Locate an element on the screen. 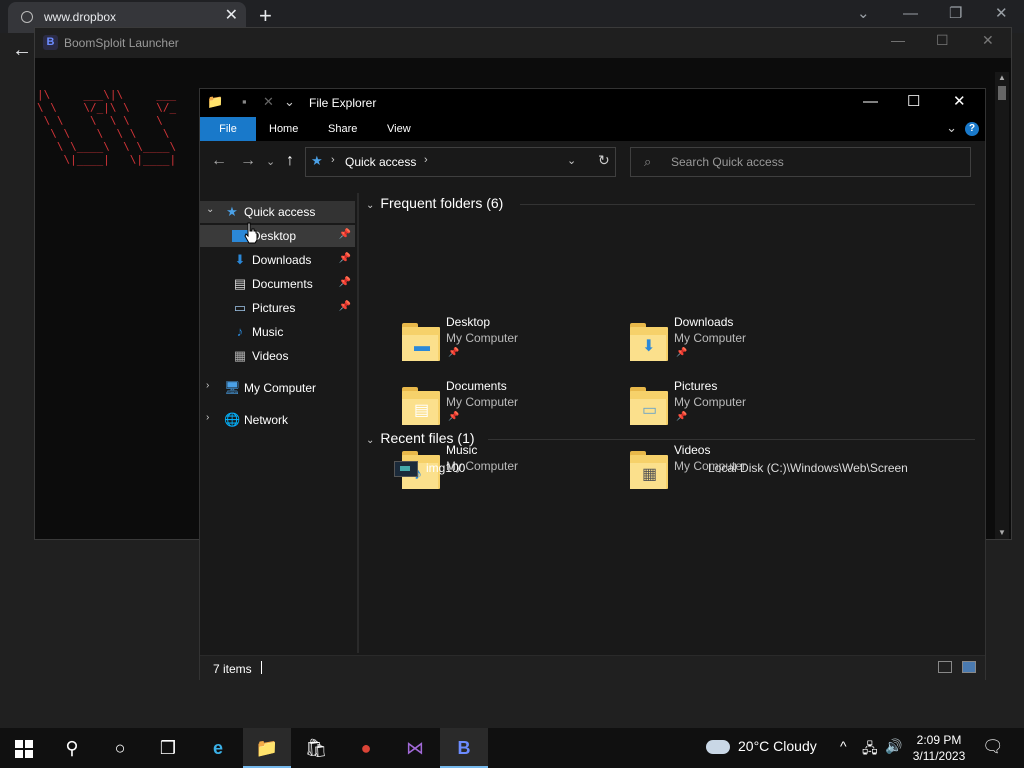 This screenshot has width=1024, height=768. windows-logo-icon is located at coordinates (24, 749).